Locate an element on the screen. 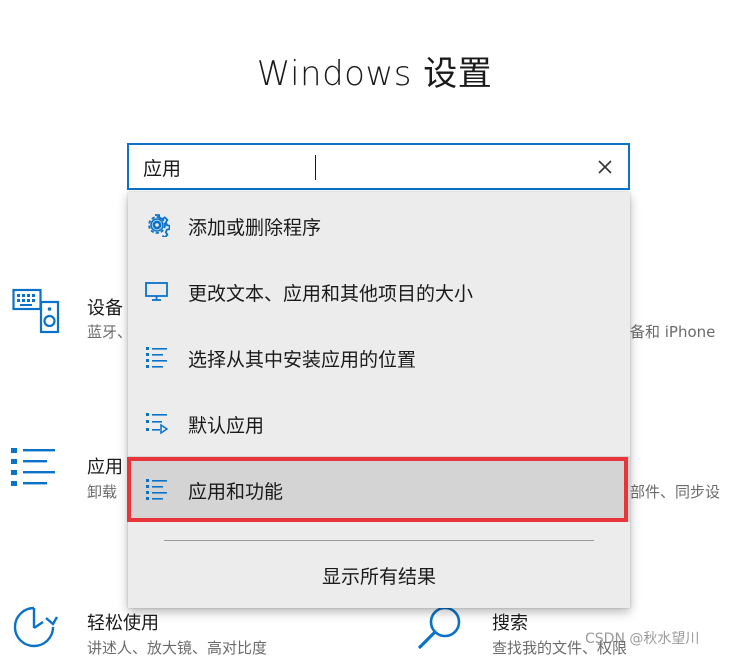  suggestion-default-apps: 默认应用 is located at coordinates (379, 423).